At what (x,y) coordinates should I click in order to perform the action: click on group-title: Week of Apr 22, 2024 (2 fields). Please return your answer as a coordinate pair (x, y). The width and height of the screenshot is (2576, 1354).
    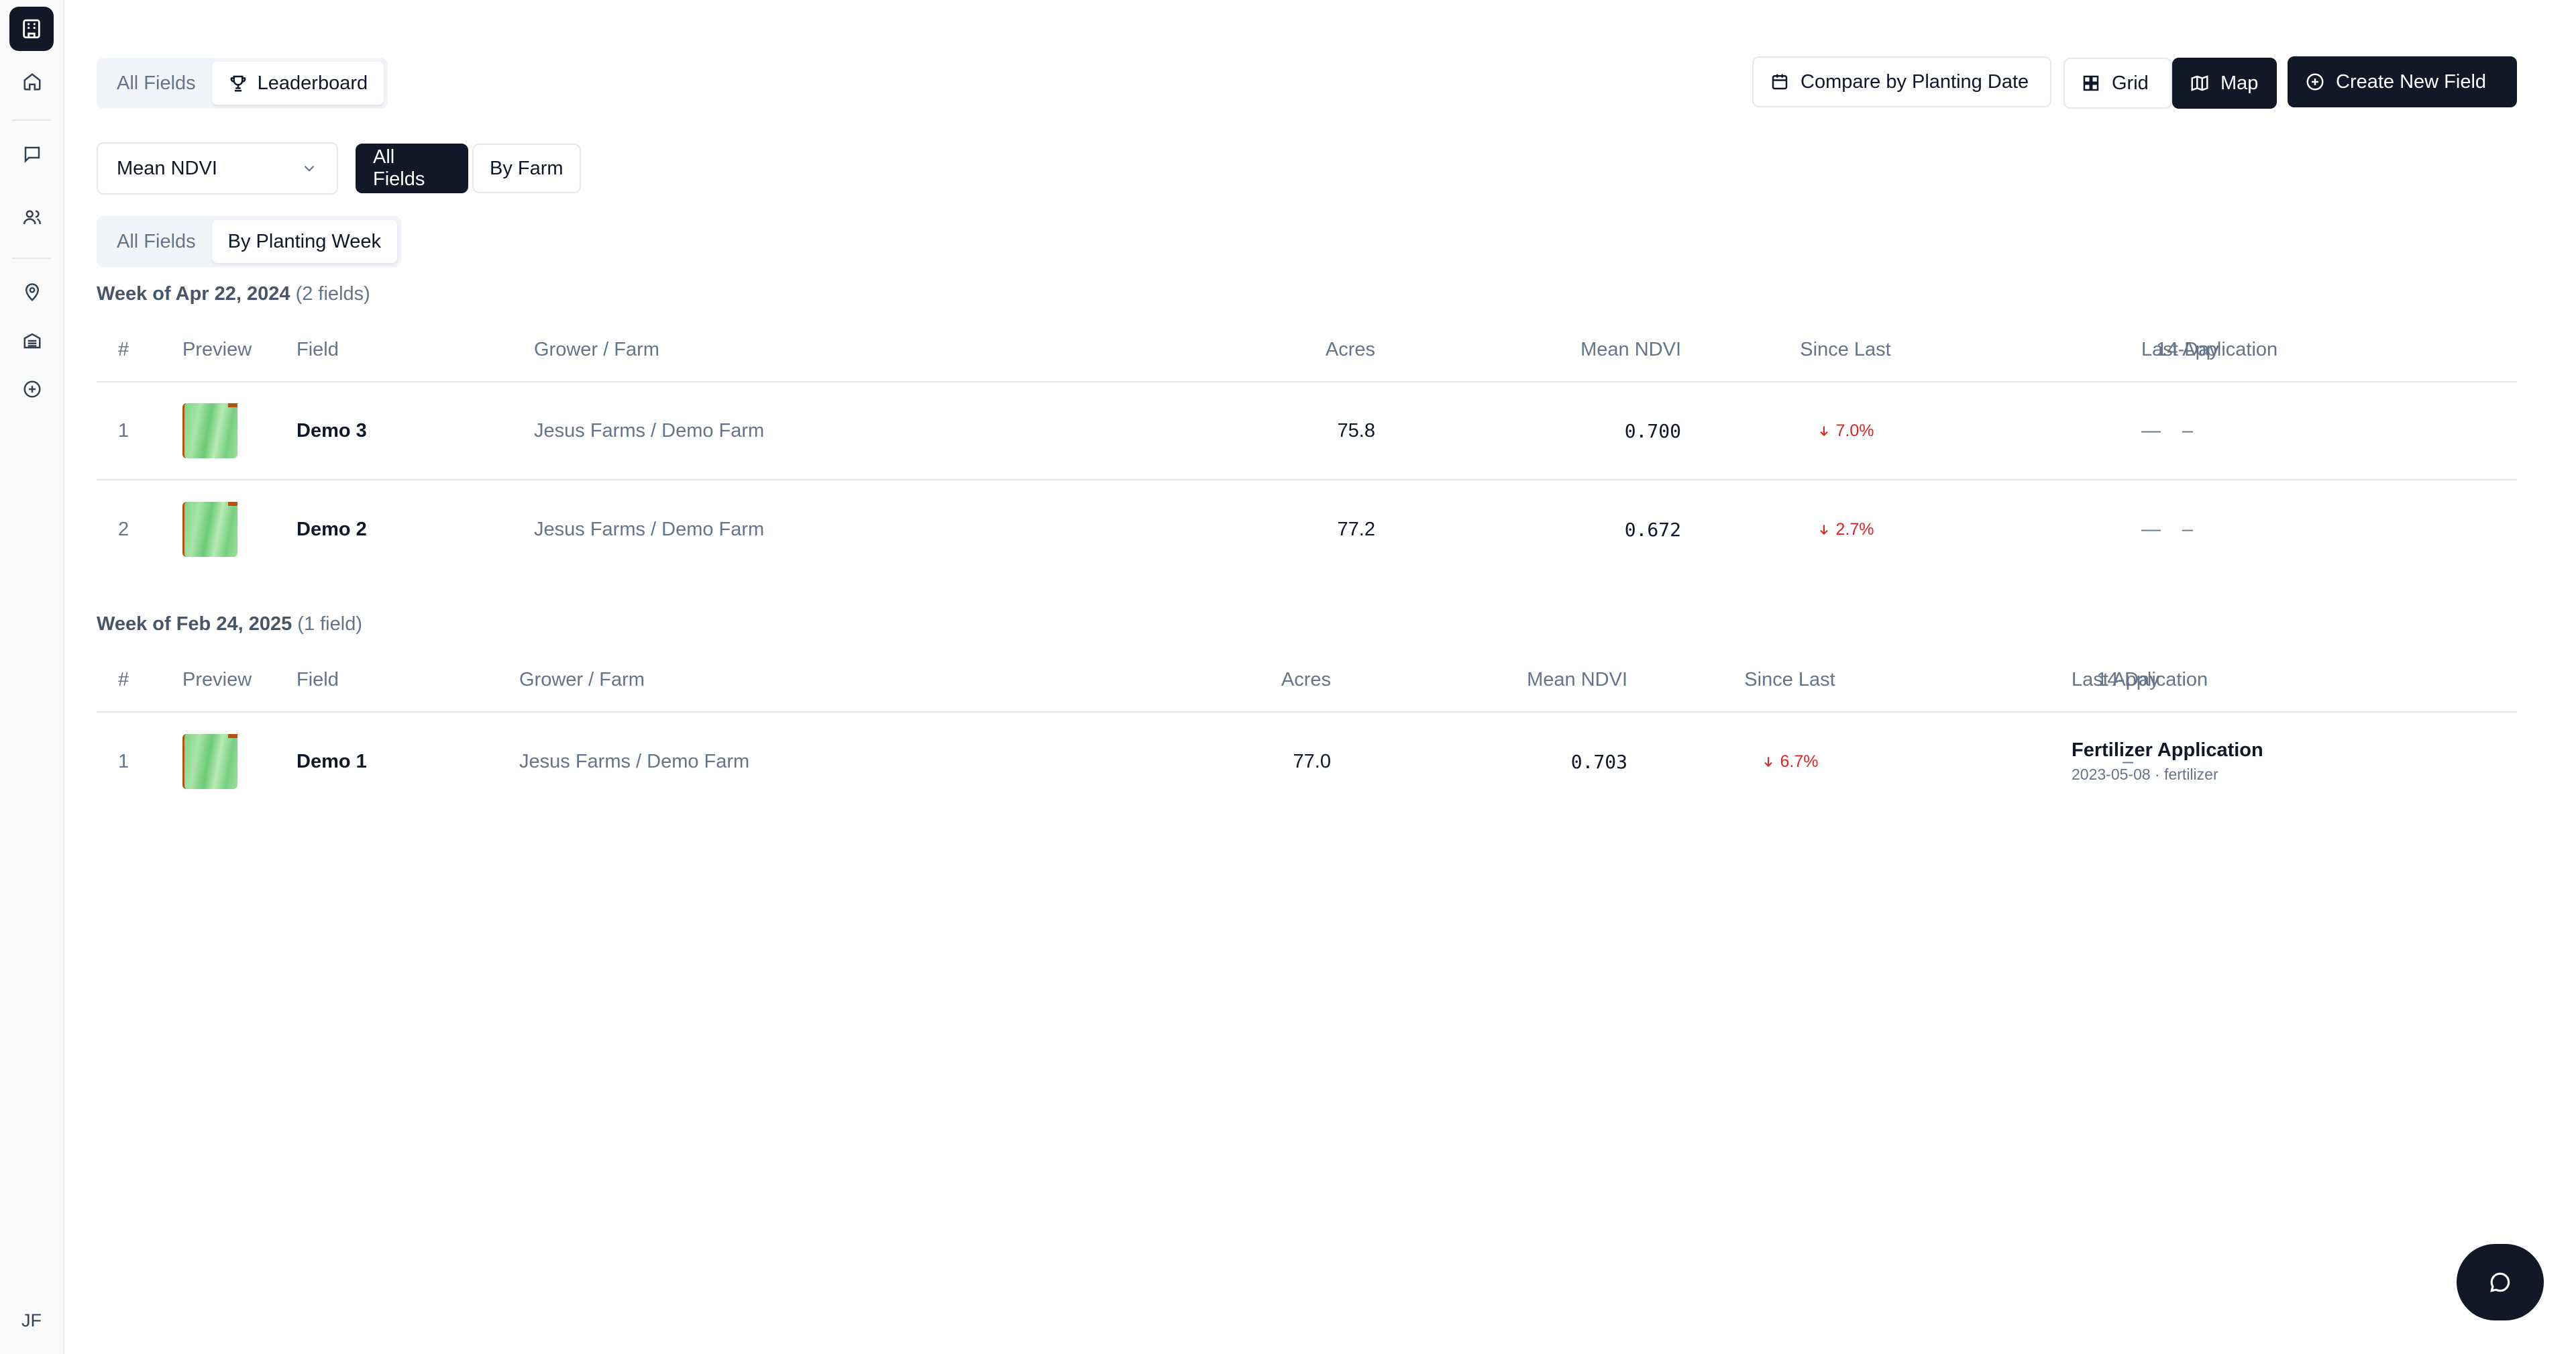
    Looking at the image, I should click on (233, 294).